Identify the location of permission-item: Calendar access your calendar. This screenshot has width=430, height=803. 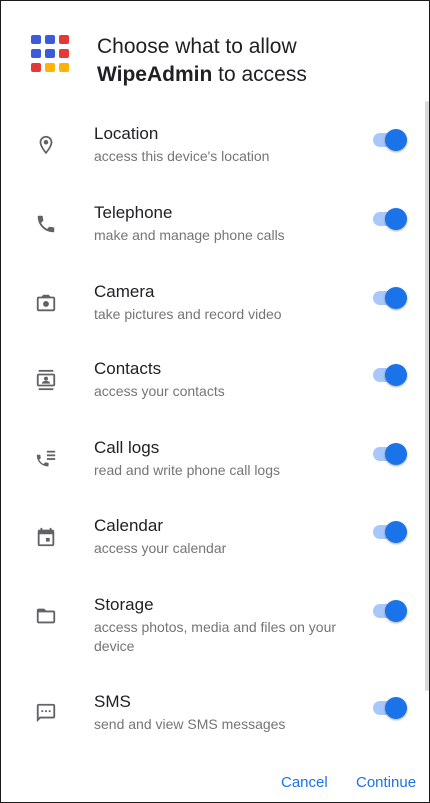
(211, 550).